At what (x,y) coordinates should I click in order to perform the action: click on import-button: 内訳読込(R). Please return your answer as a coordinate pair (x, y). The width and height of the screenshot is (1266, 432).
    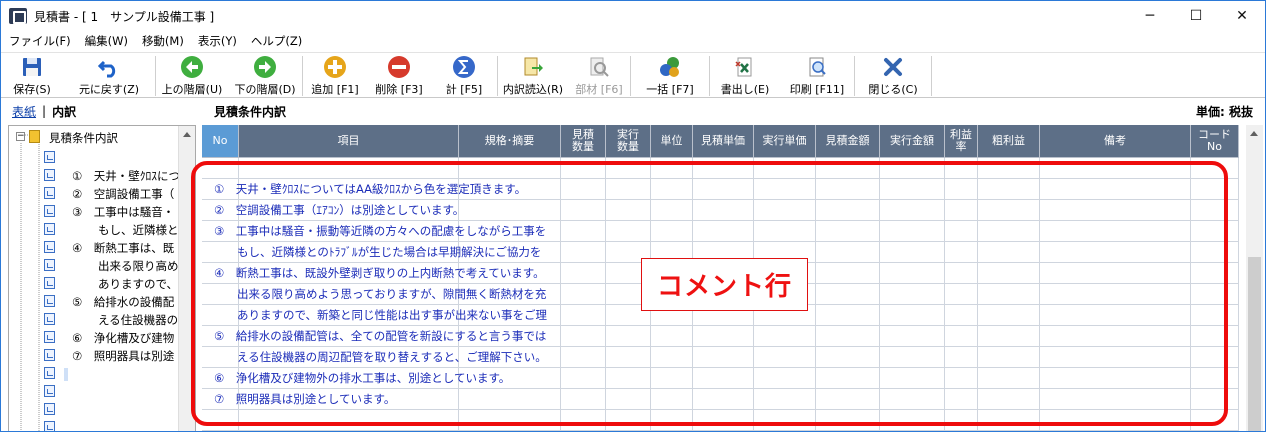
    Looking at the image, I should click on (533, 75).